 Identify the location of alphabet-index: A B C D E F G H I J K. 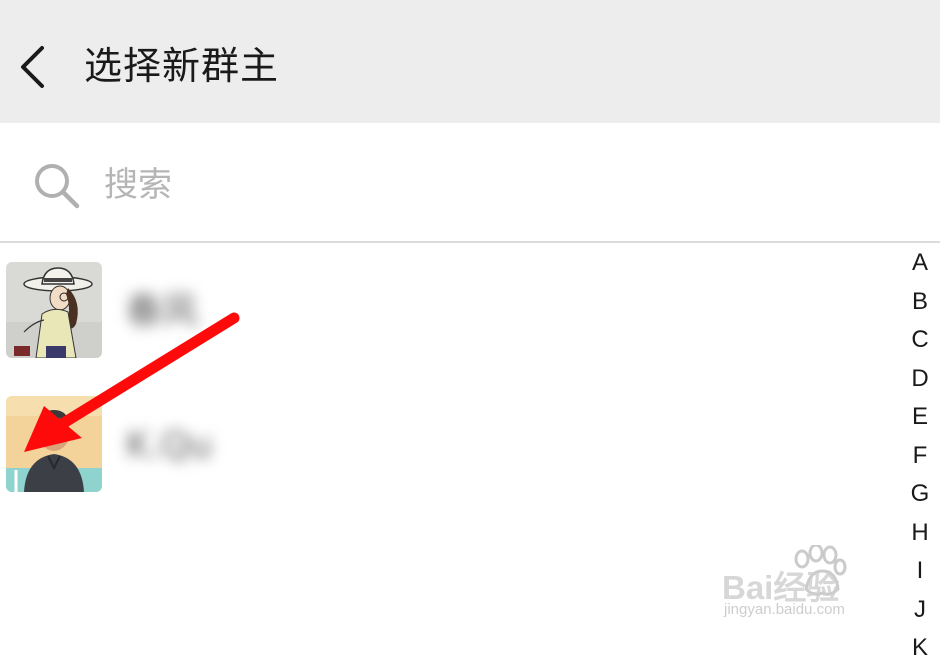
(920, 456).